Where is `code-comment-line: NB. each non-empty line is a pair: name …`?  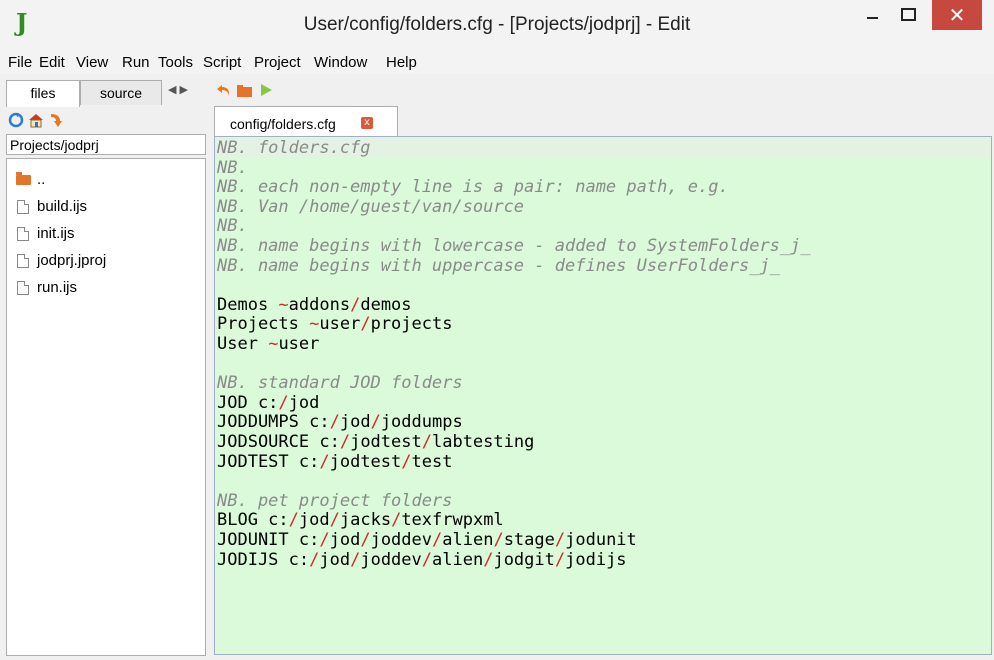
code-comment-line: NB. each non-empty line is a pair: name … is located at coordinates (473, 187).